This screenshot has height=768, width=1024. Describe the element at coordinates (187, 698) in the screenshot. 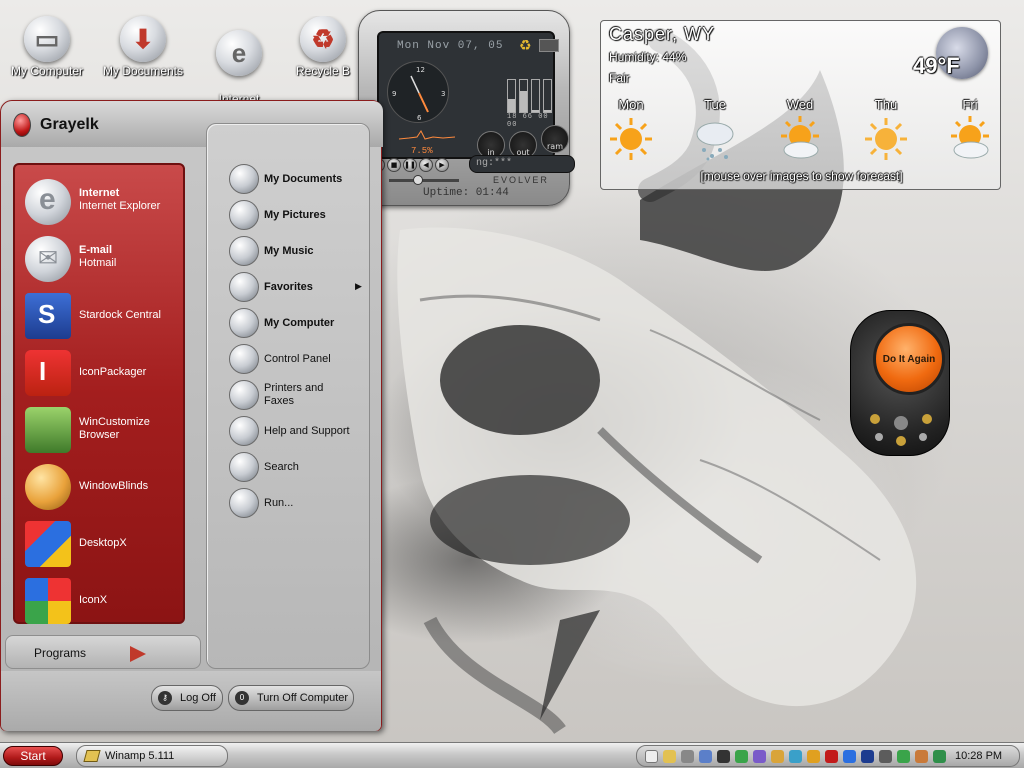

I see `log-off-button: ⚷ Log Off` at that location.